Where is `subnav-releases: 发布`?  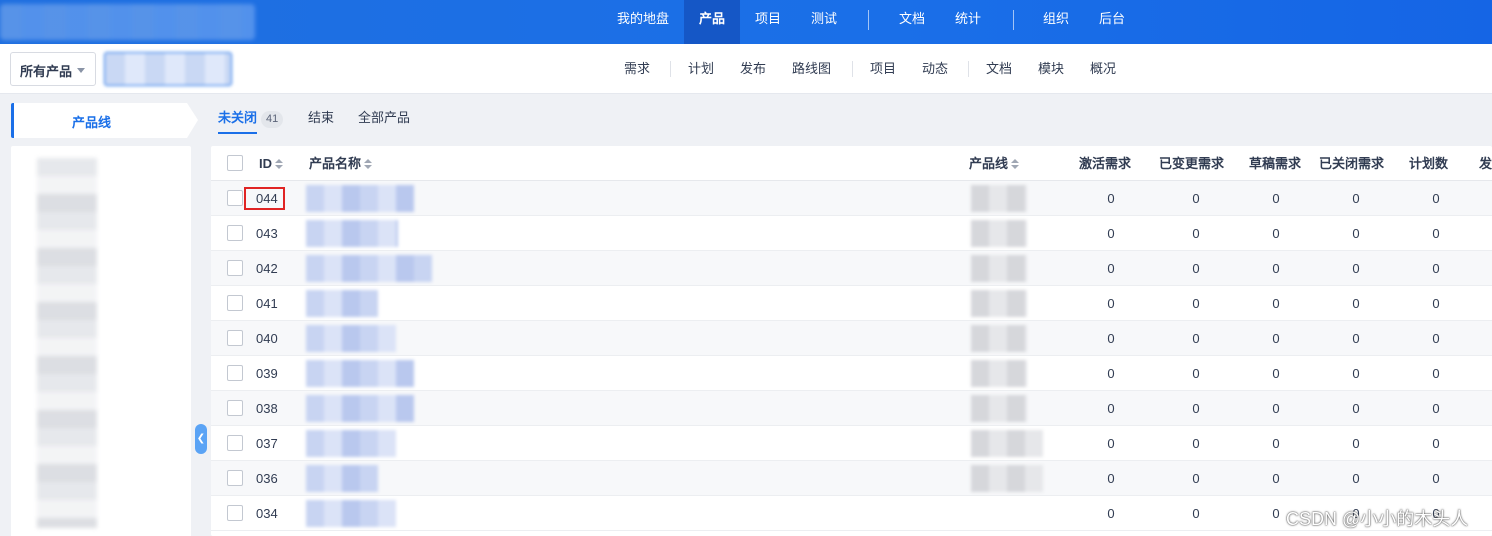 subnav-releases: 发布 is located at coordinates (753, 69).